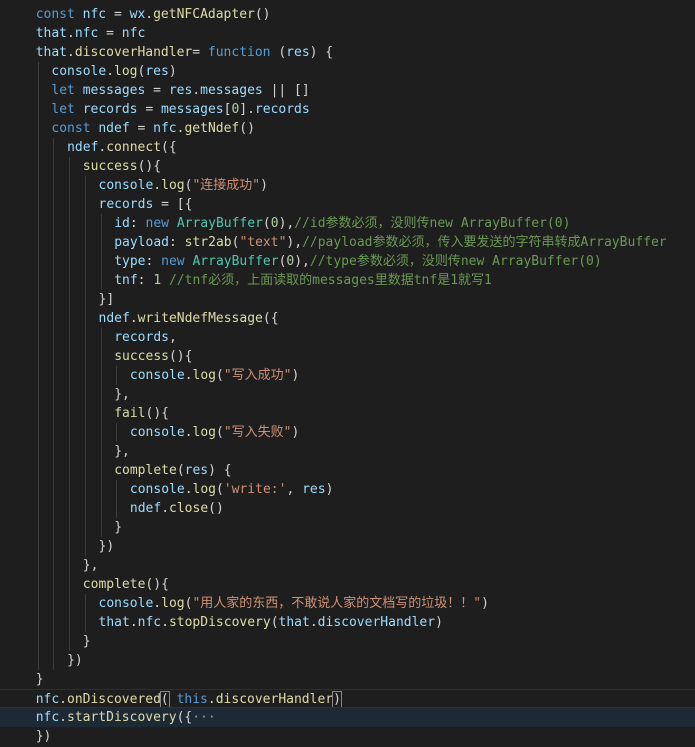 The image size is (695, 747). I want to click on code-text: that.nfc = nfc, so click(91, 33).